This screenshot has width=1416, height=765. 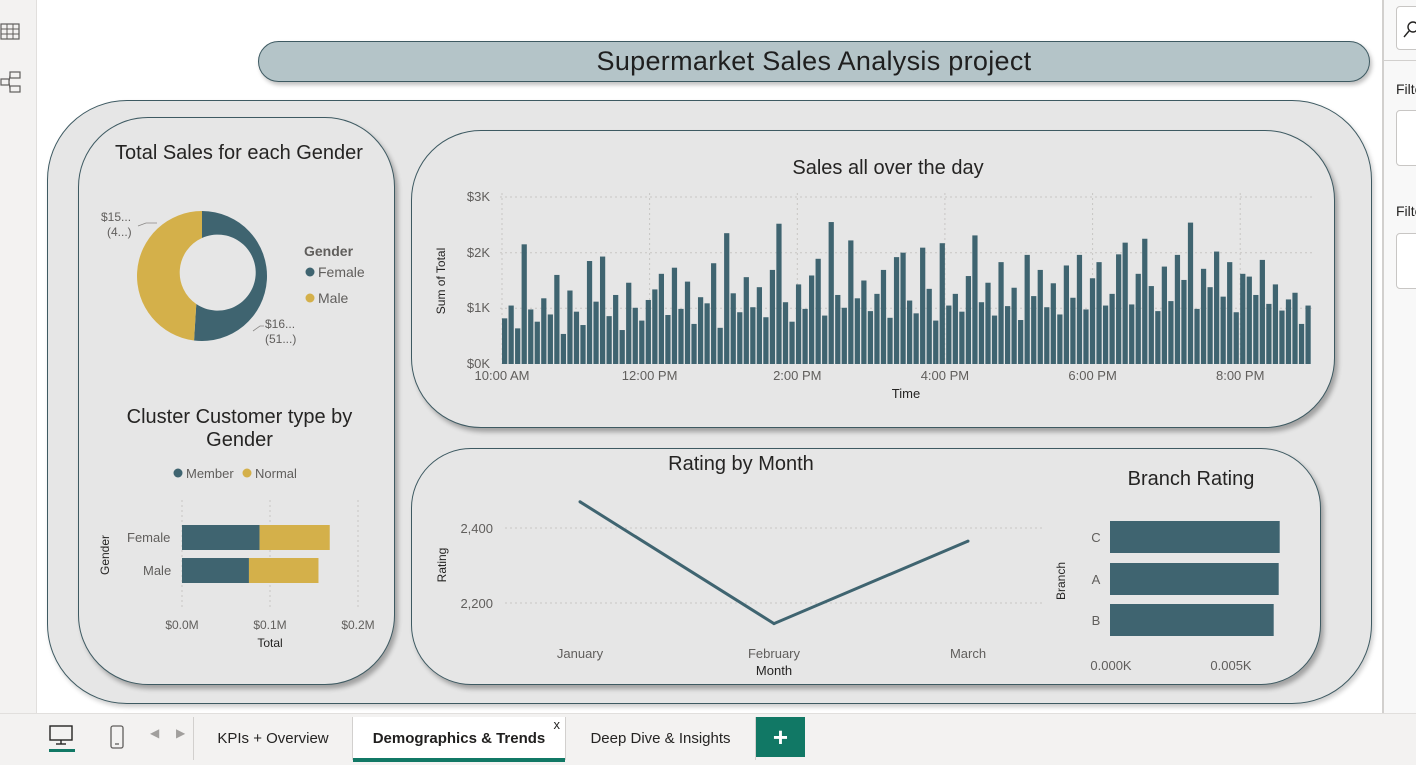 What do you see at coordinates (180, 733) in the screenshot?
I see `next-page-arrow-icon: ▶` at bounding box center [180, 733].